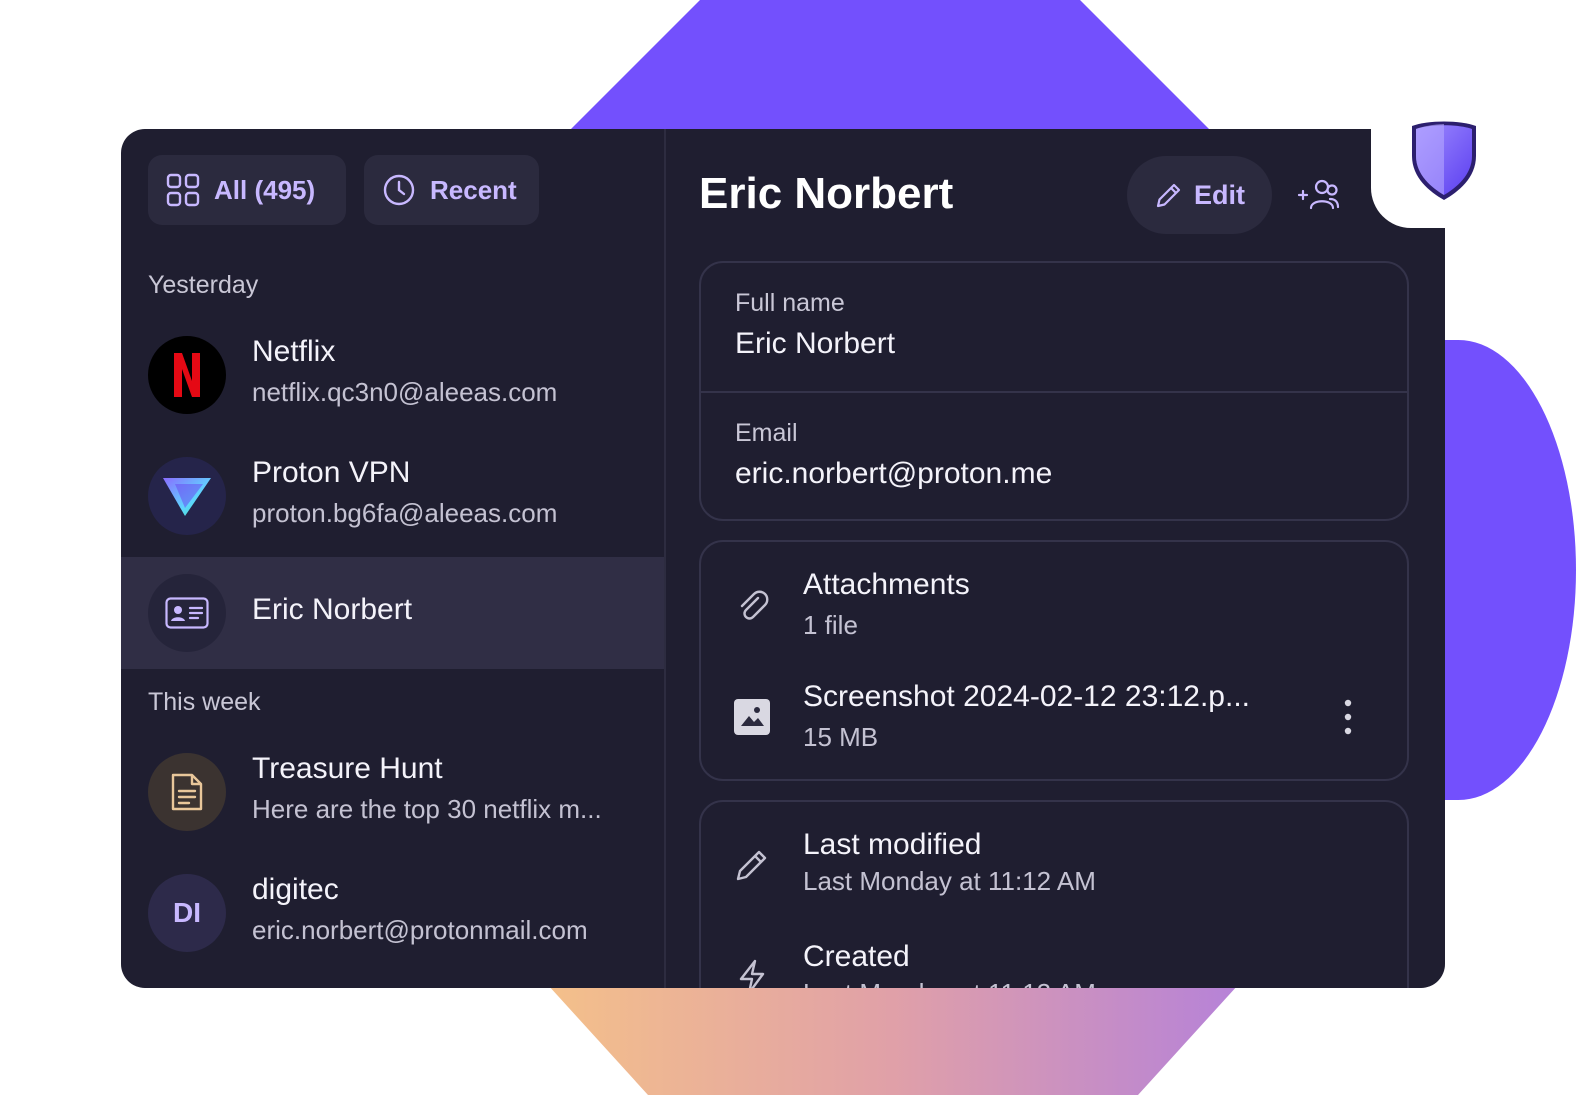  What do you see at coordinates (295, 889) in the screenshot?
I see `list-item-title: digitec` at bounding box center [295, 889].